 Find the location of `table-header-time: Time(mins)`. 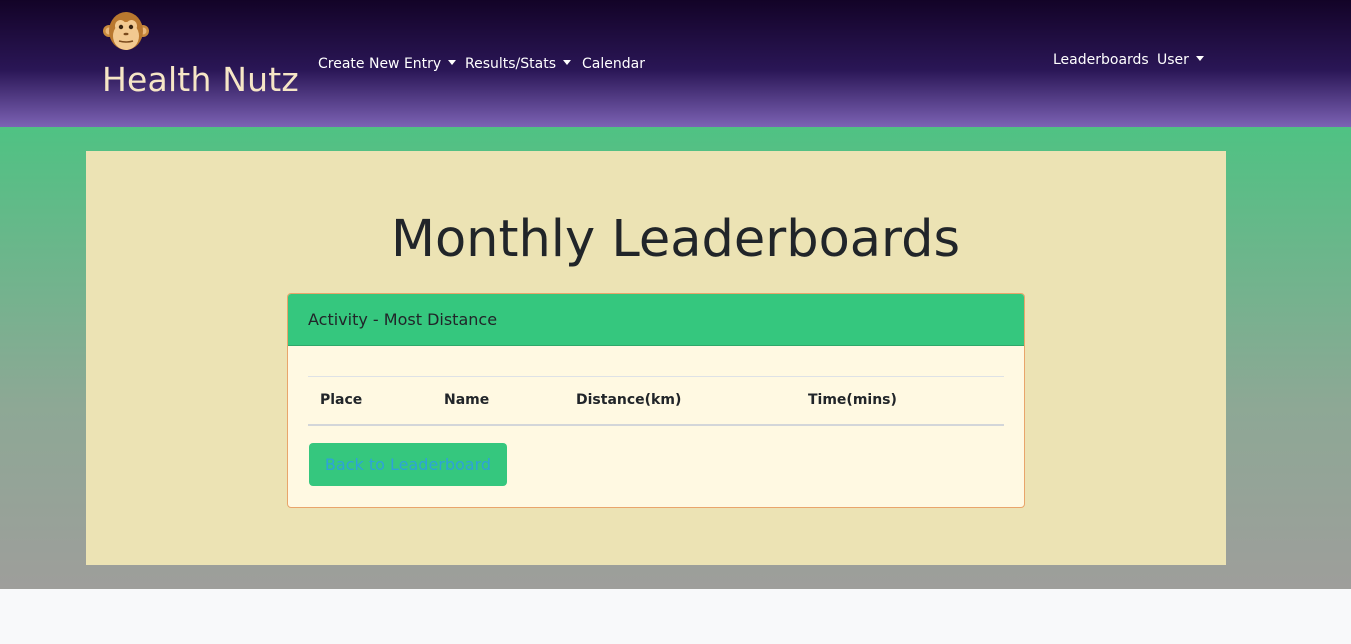

table-header-time: Time(mins) is located at coordinates (852, 400).